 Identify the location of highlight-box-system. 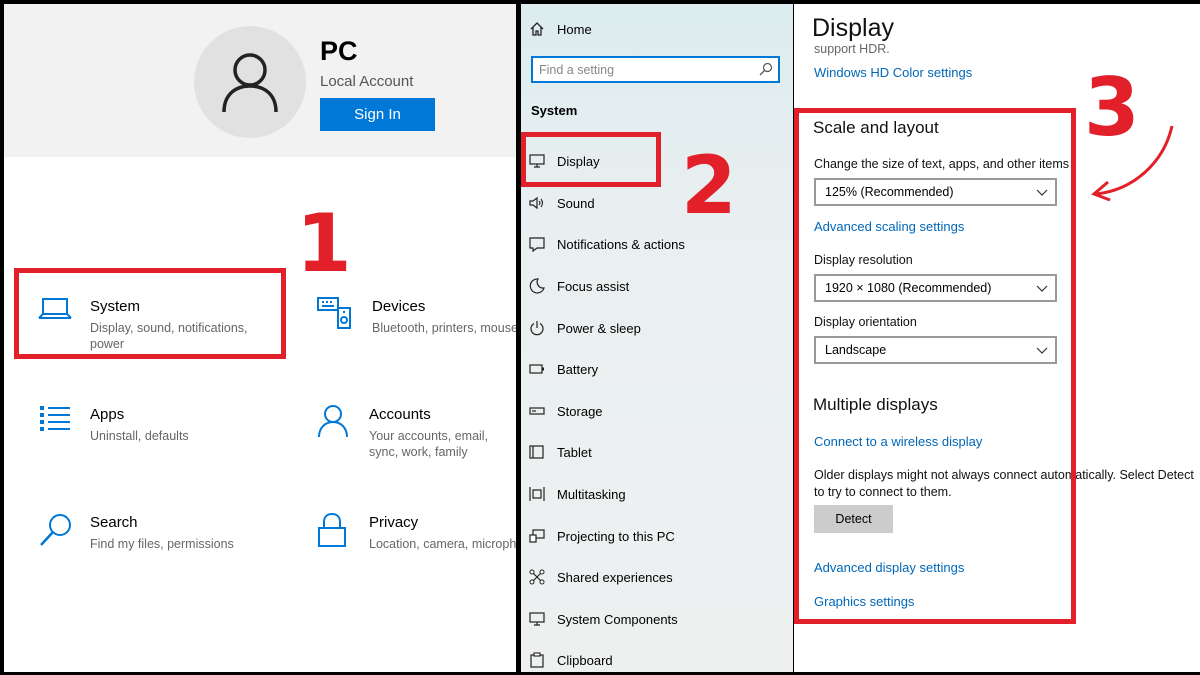
(150, 313).